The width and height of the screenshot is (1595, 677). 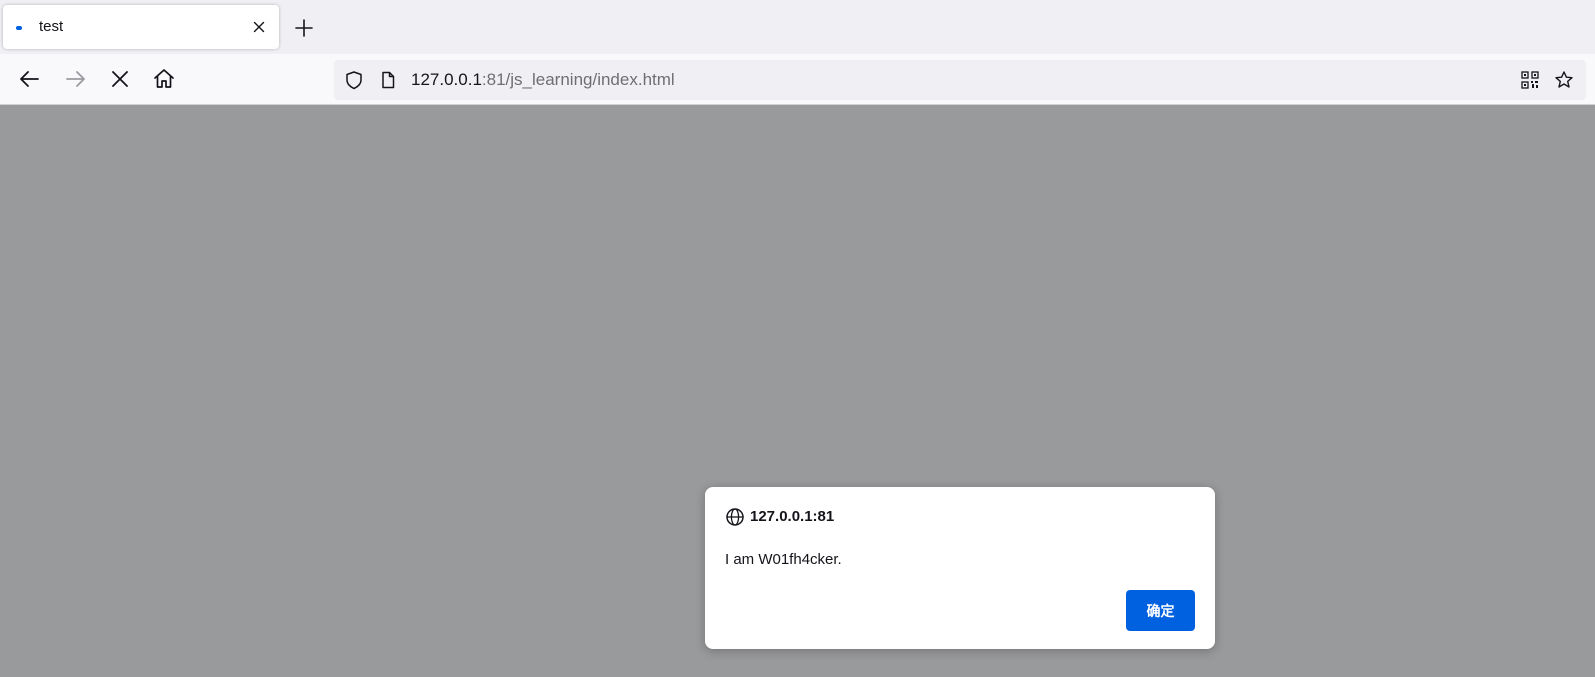 I want to click on back-arrow-icon, so click(x=30, y=79).